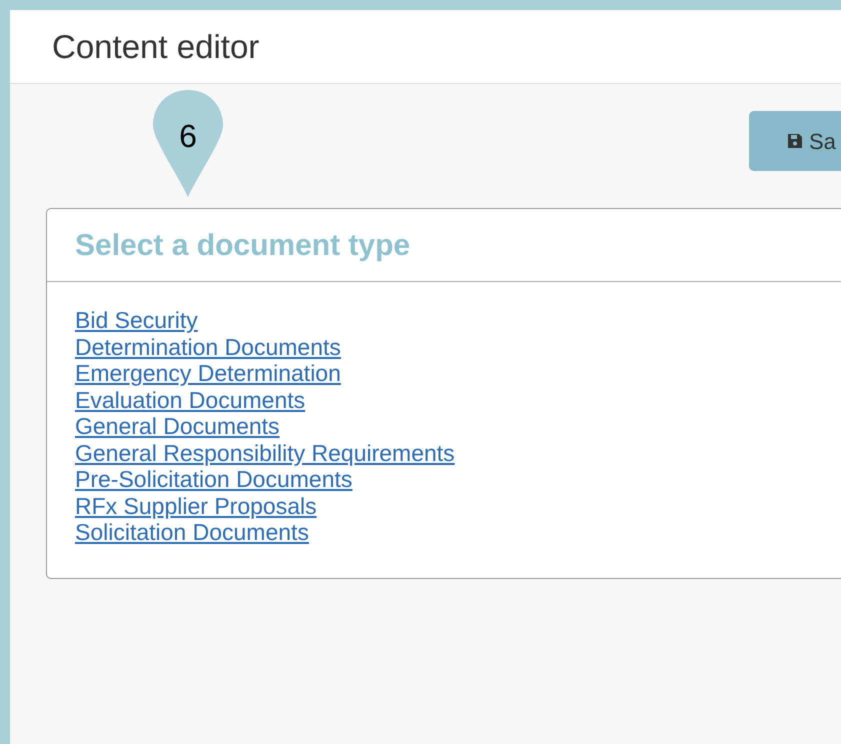 The image size is (841, 744). What do you see at coordinates (177, 426) in the screenshot?
I see `document-type-link: General Documents` at bounding box center [177, 426].